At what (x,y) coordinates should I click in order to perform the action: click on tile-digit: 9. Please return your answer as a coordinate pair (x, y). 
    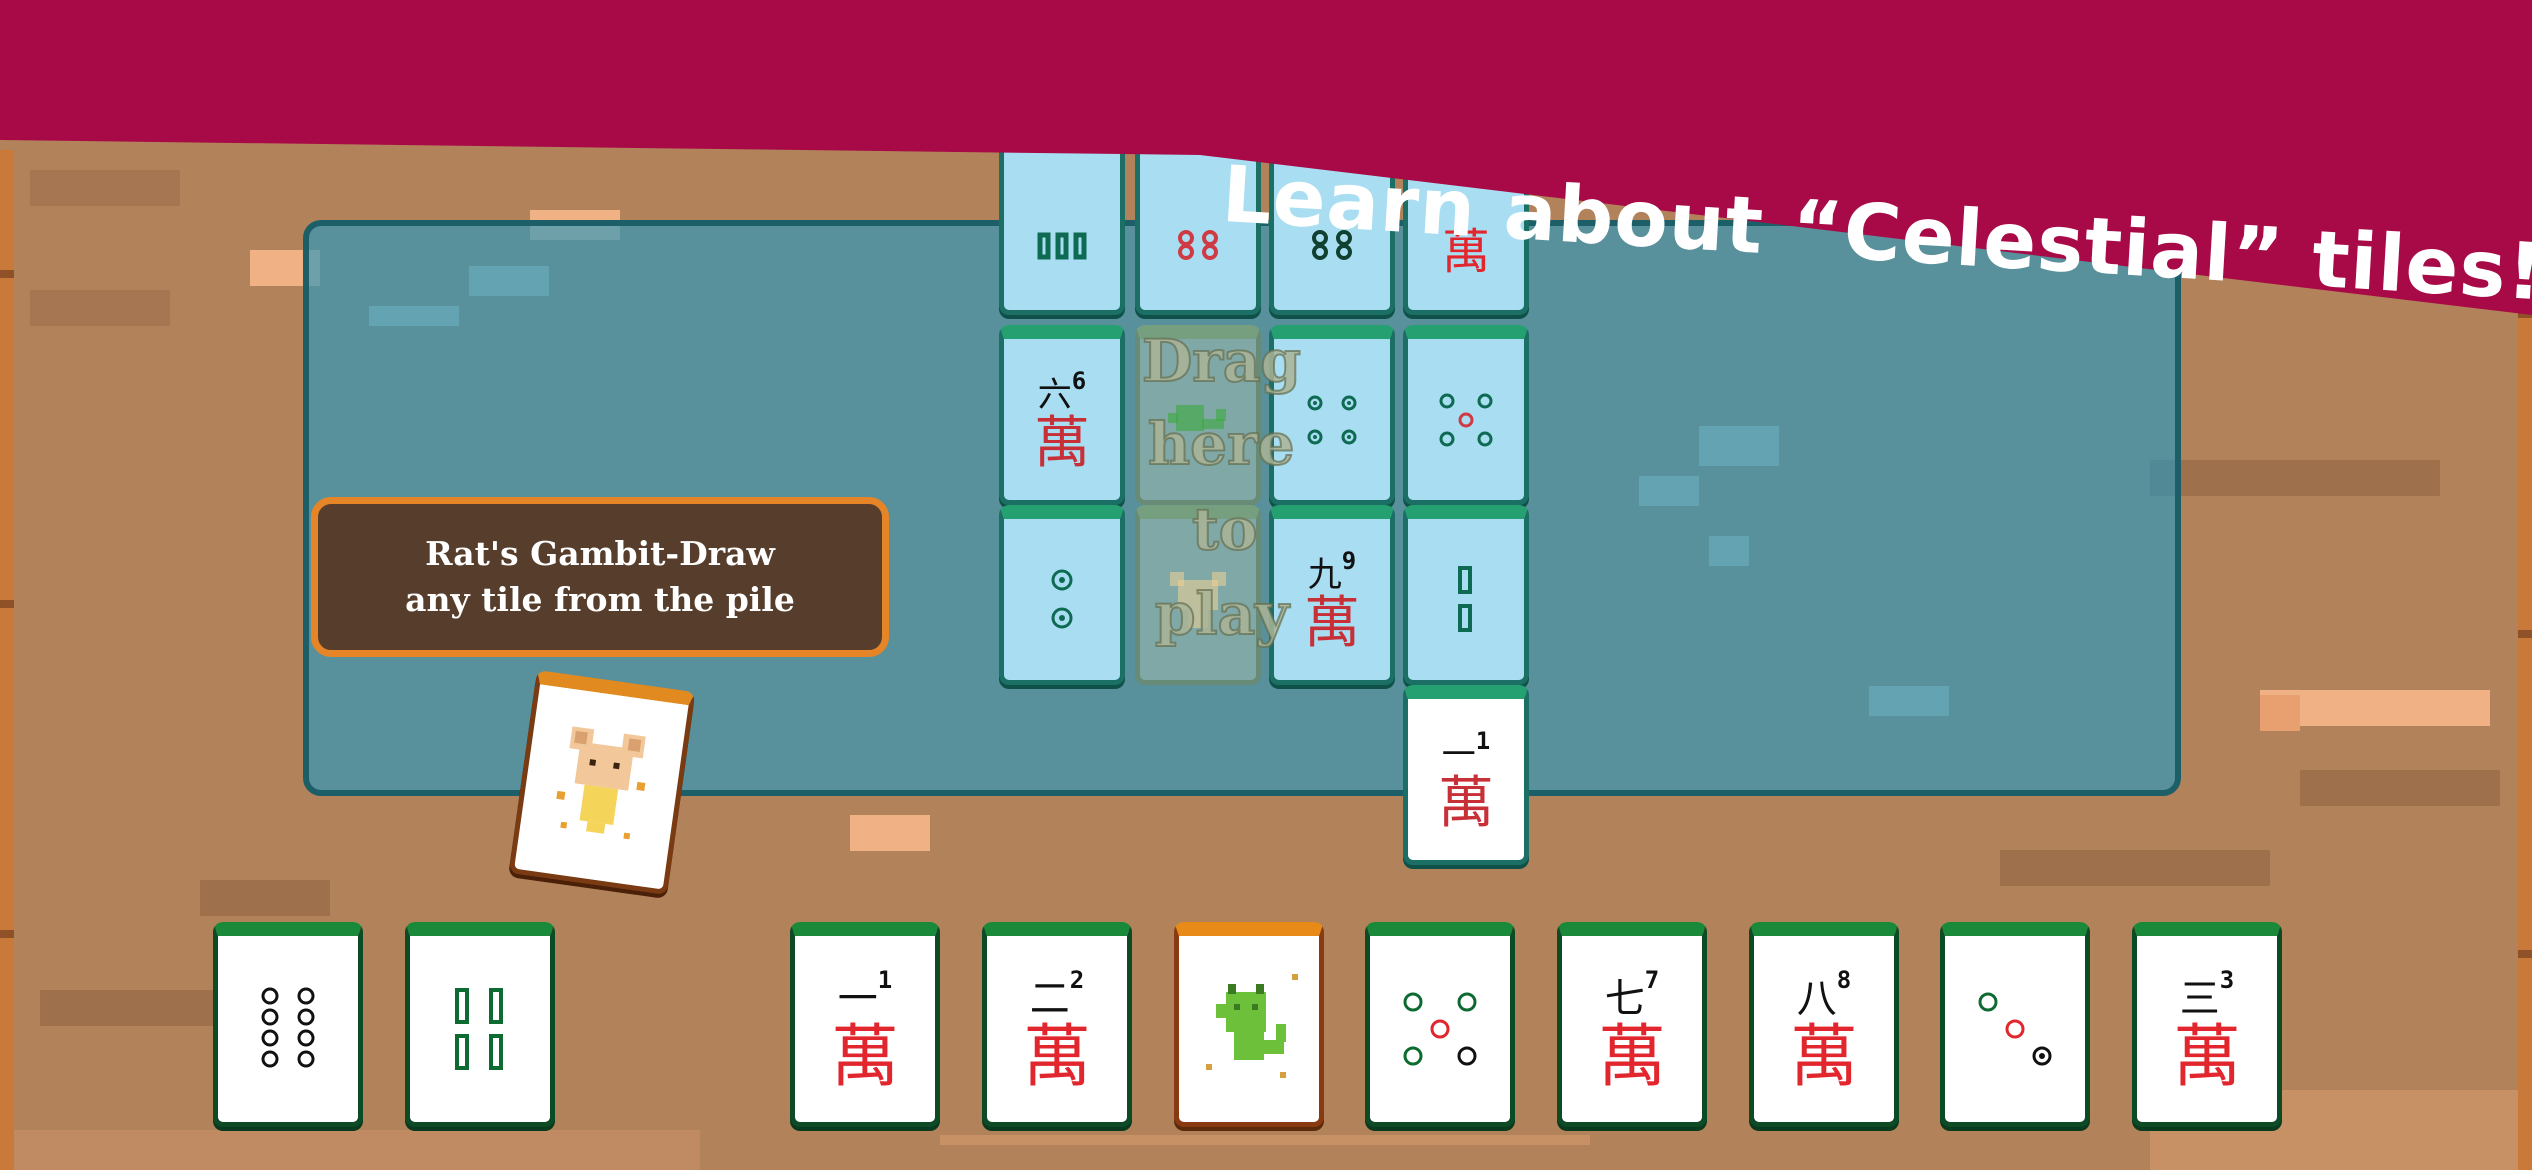
    Looking at the image, I should click on (1349, 561).